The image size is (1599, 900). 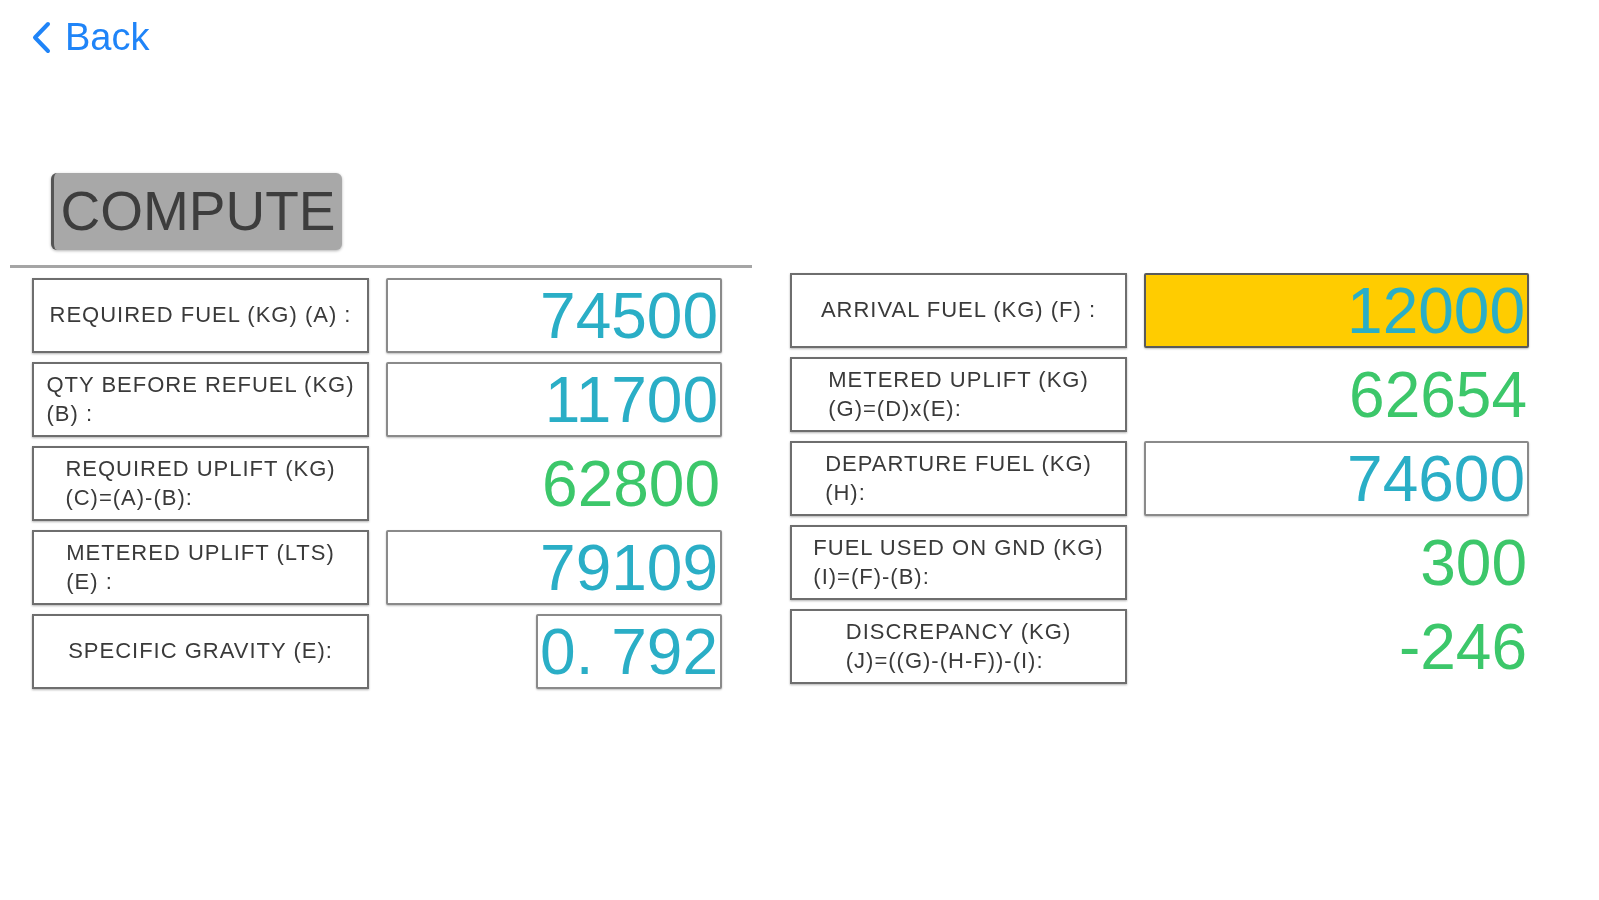 I want to click on computed-value: 300, so click(x=1474, y=562).